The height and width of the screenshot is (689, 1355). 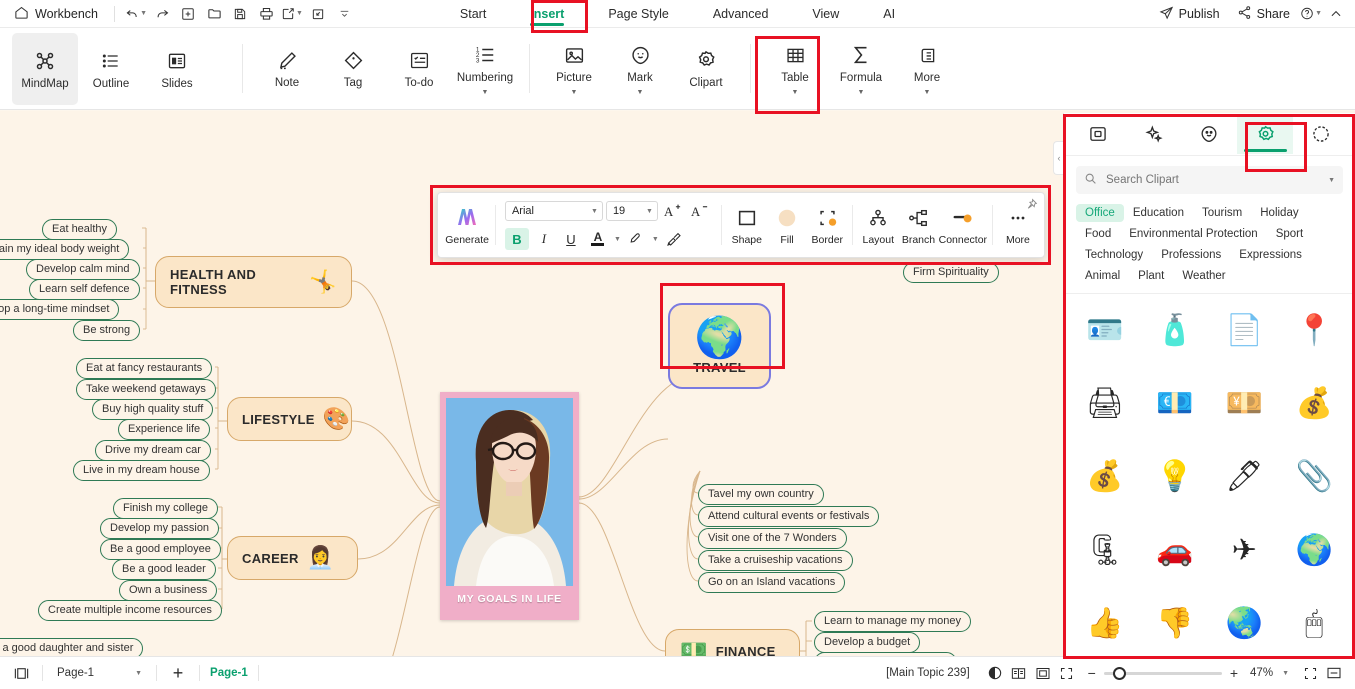 I want to click on category-sport: Sport, so click(x=1290, y=234).